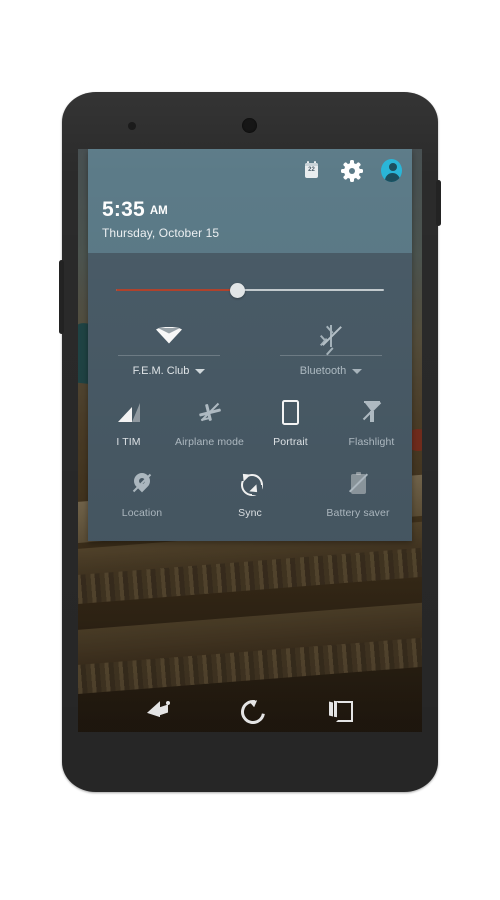  I want to click on sync-icon, so click(250, 483).